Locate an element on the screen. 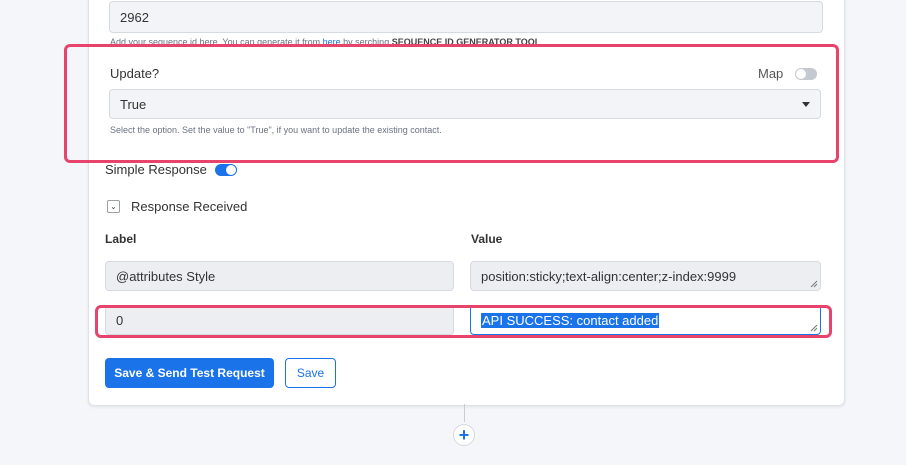 Image resolution: width=906 pixels, height=465 pixels. label-column-header: Label is located at coordinates (121, 239).